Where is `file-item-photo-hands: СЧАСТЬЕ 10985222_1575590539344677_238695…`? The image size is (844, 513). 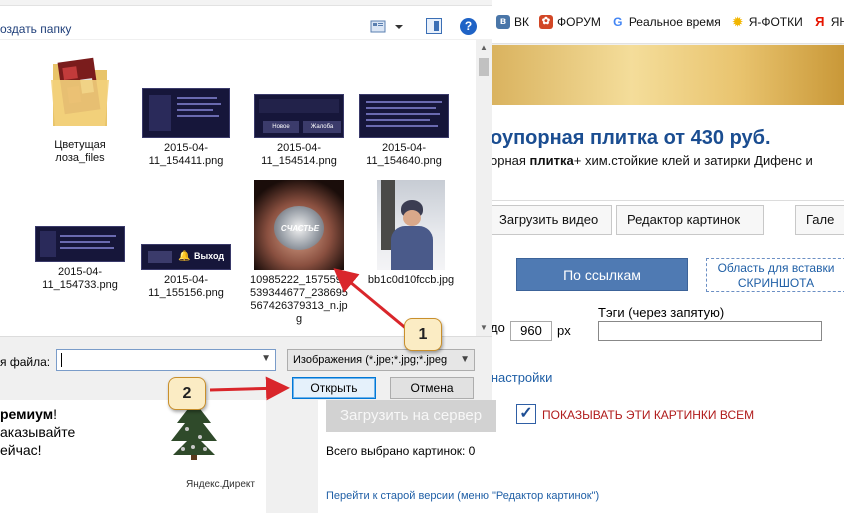 file-item-photo-hands: СЧАСТЬЕ 10985222_1575590539344677_238695… is located at coordinates (299, 253).